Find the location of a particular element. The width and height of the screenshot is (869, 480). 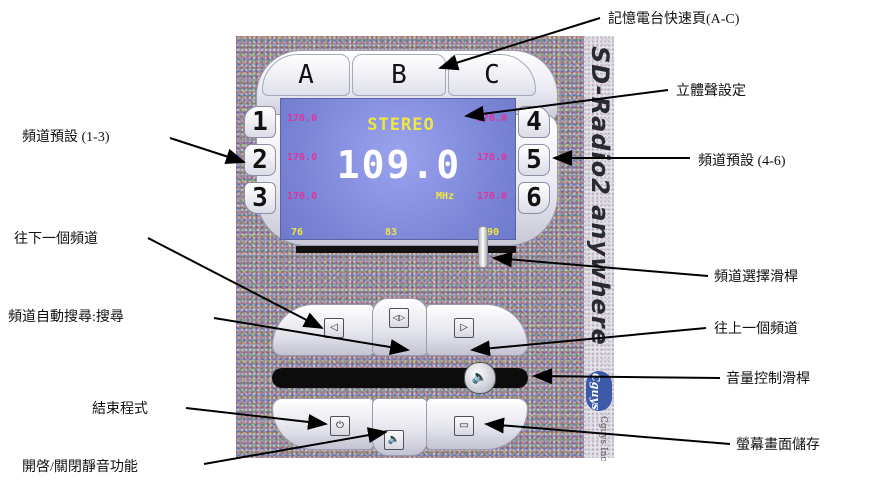

auto-seek-button: ◁▷ is located at coordinates (399, 318).